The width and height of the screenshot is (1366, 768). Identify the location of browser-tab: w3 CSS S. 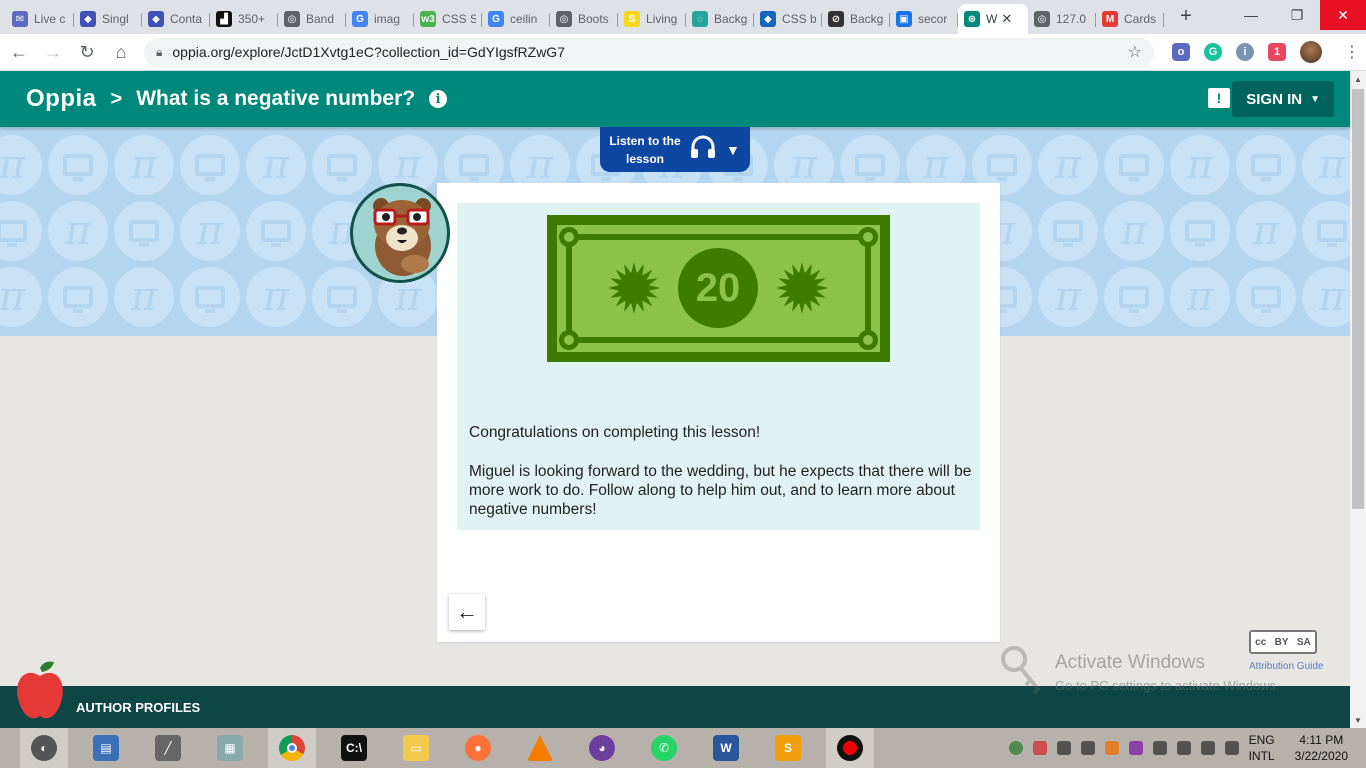
(448, 19).